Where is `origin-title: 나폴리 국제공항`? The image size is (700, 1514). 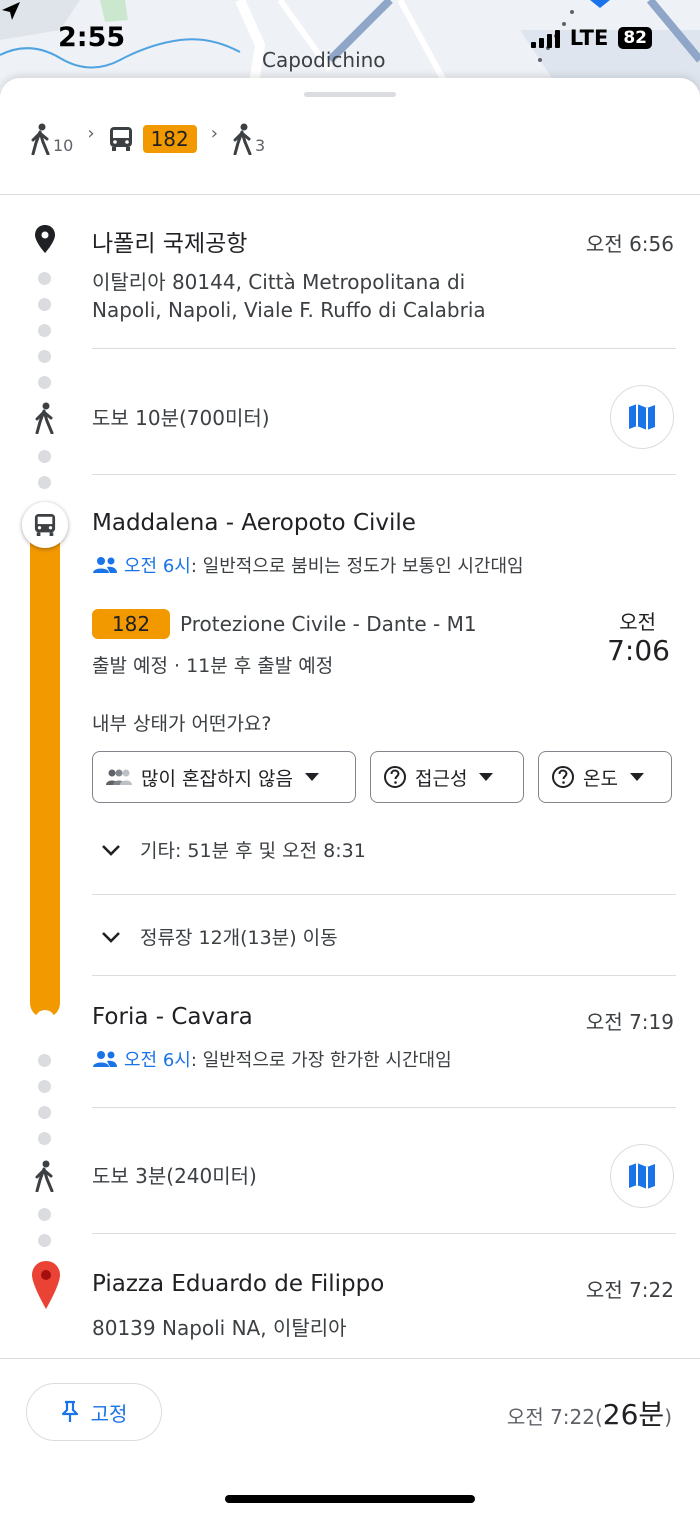 origin-title: 나폴리 국제공항 is located at coordinates (169, 241).